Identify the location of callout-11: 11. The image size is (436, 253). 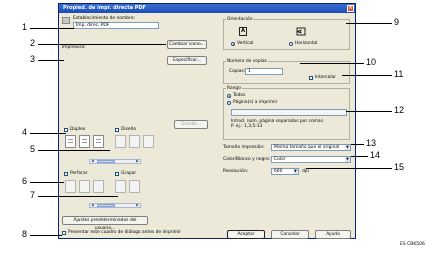
(399, 74).